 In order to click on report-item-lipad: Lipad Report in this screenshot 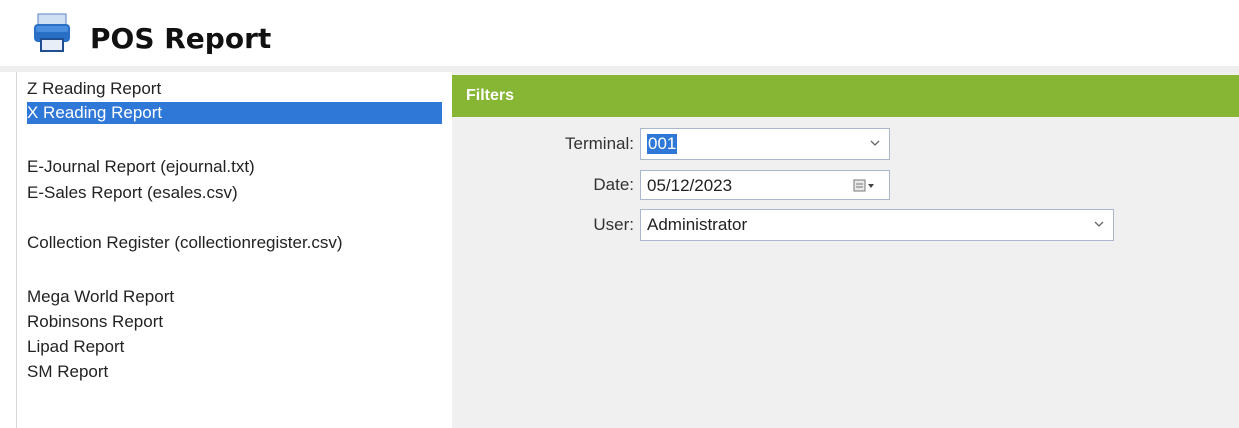, I will do `click(75, 347)`.